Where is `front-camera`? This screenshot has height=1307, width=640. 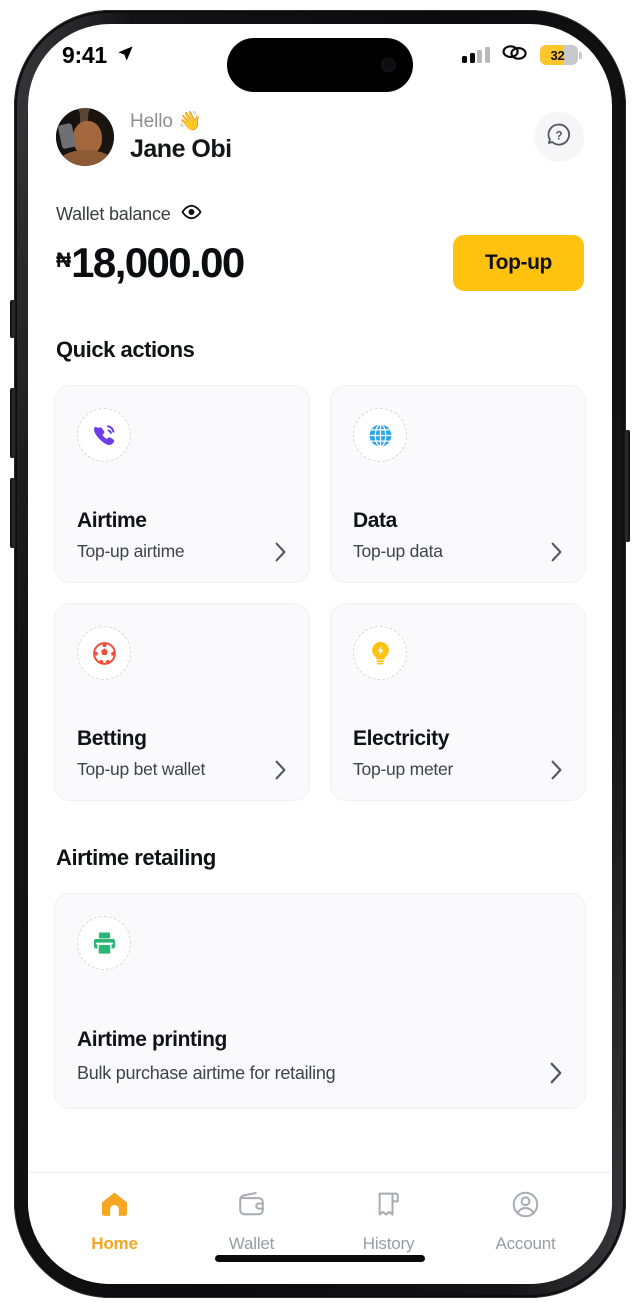
front-camera is located at coordinates (388, 65).